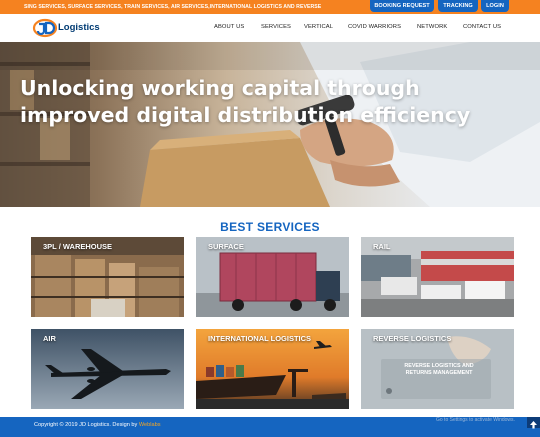  Describe the element at coordinates (412, 338) in the screenshot. I see `card-label-reverse-logistics: REVERSE LOGISTICS` at that location.